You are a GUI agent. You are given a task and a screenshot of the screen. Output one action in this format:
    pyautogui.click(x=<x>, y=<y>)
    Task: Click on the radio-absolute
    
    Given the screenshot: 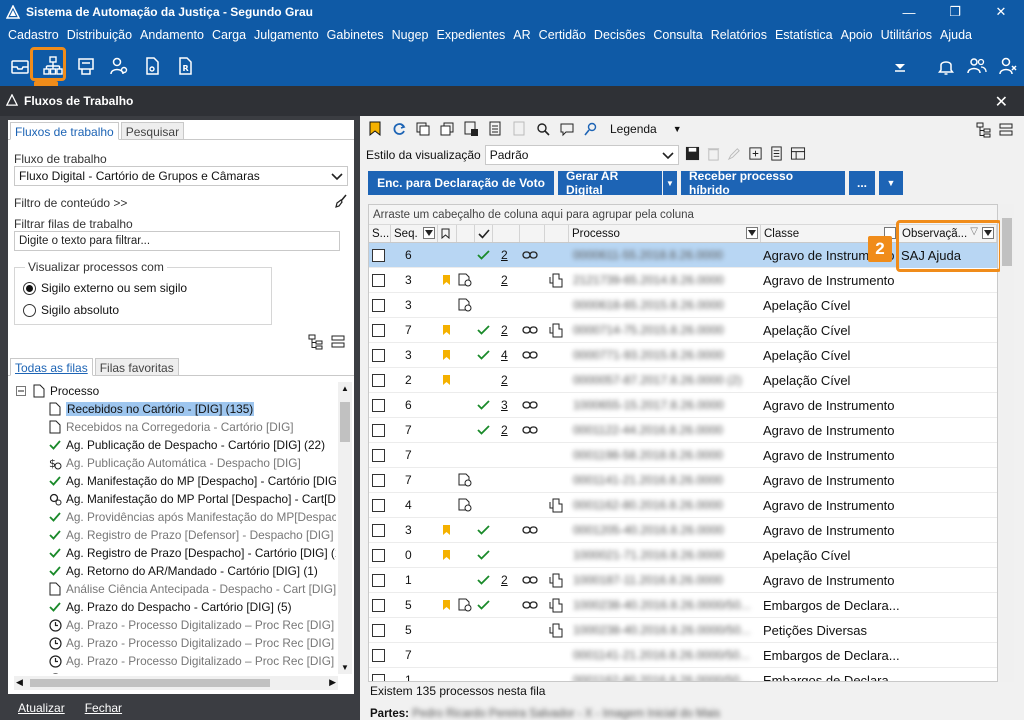 What is the action you would take?
    pyautogui.click(x=29, y=310)
    